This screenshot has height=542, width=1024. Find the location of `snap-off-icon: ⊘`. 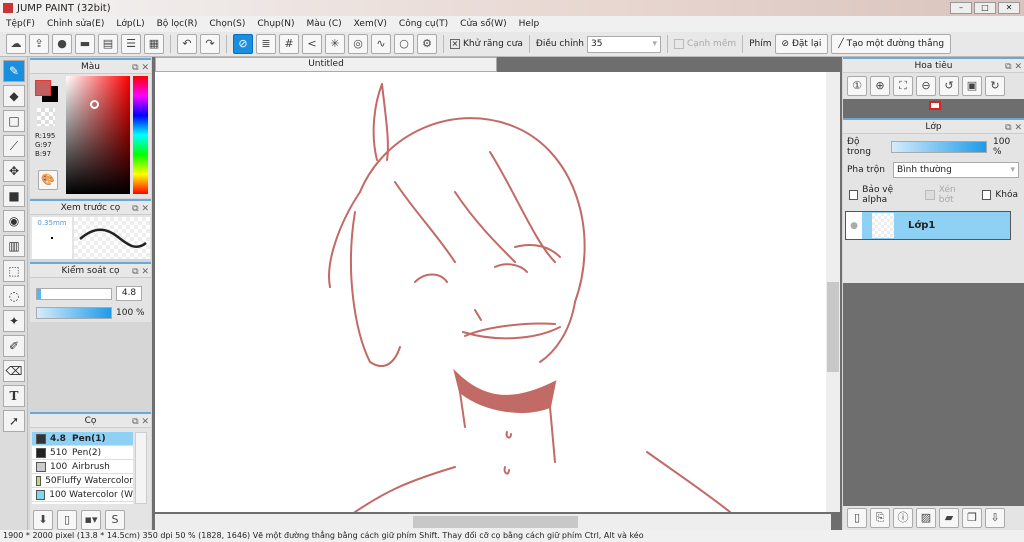

snap-off-icon: ⊘ is located at coordinates (243, 44).